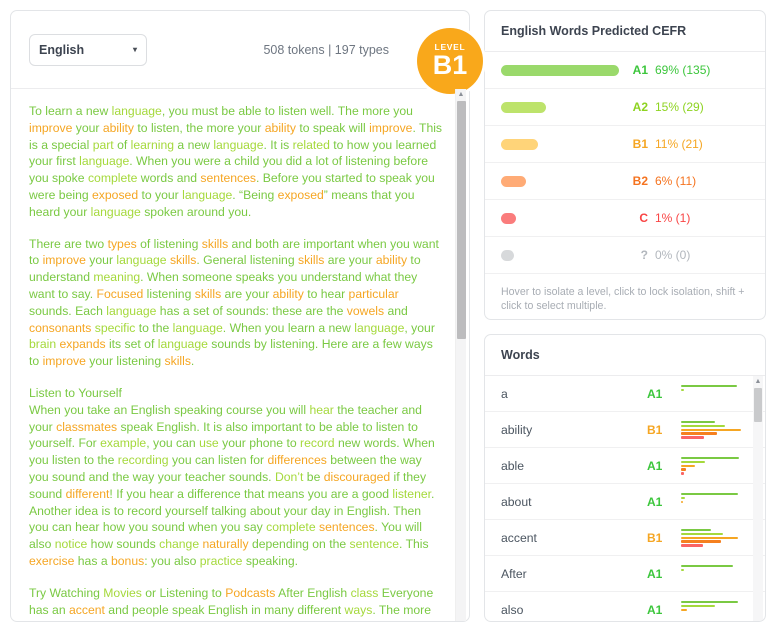 The image size is (780, 622). Describe the element at coordinates (209, 443) in the screenshot. I see `passage-token-a2: use` at that location.